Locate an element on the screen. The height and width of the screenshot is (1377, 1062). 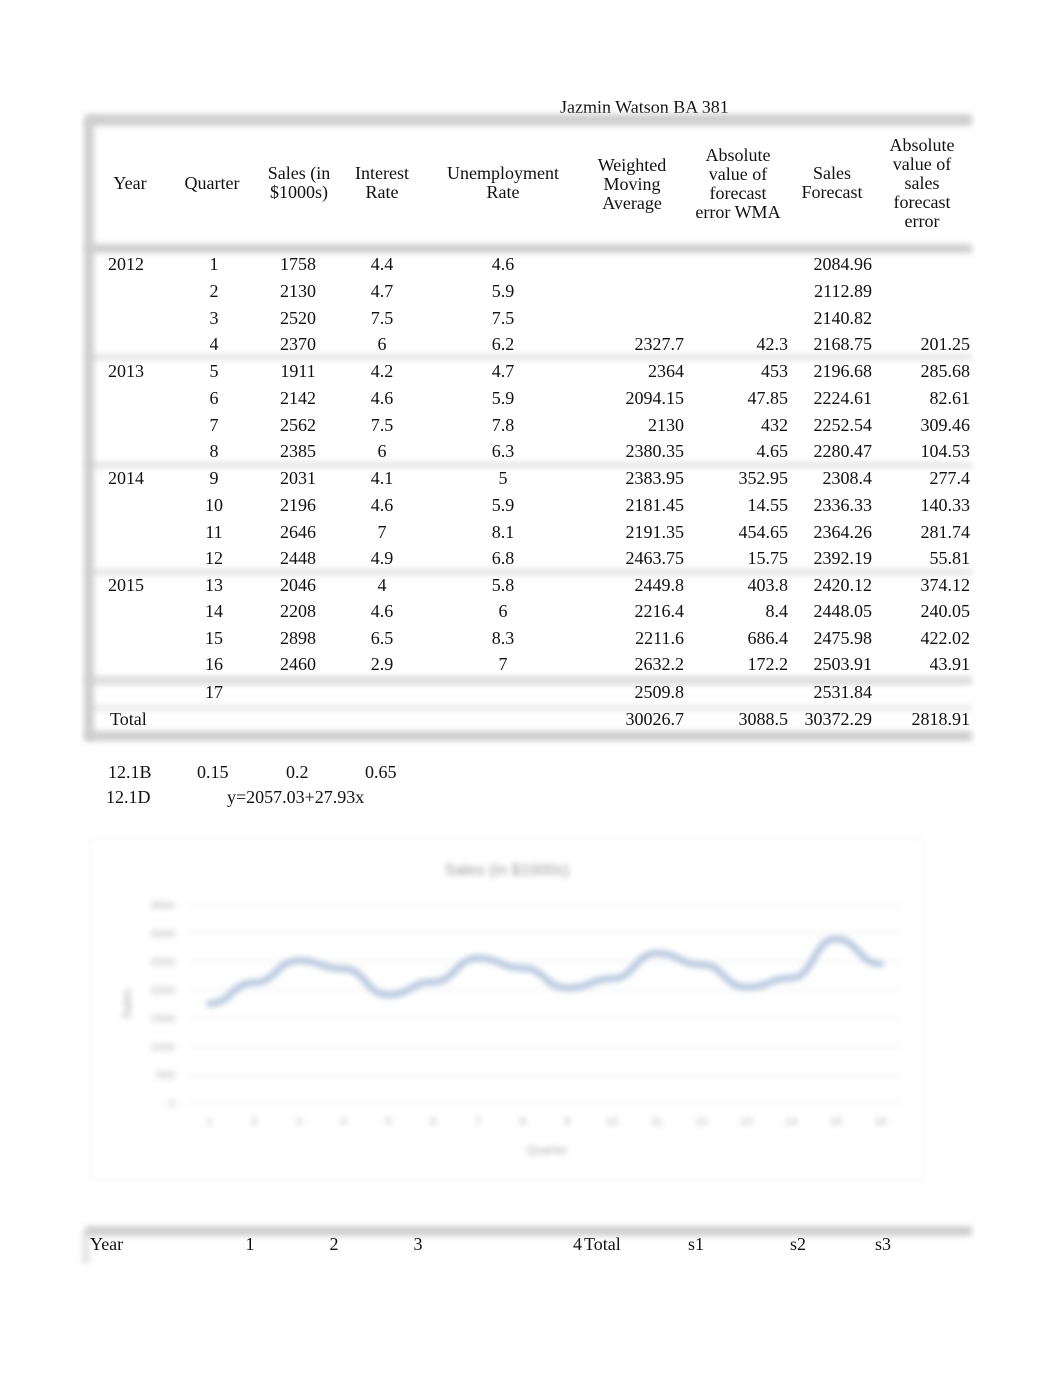
cell-sales-forecast: 2224.61 is located at coordinates (843, 398).